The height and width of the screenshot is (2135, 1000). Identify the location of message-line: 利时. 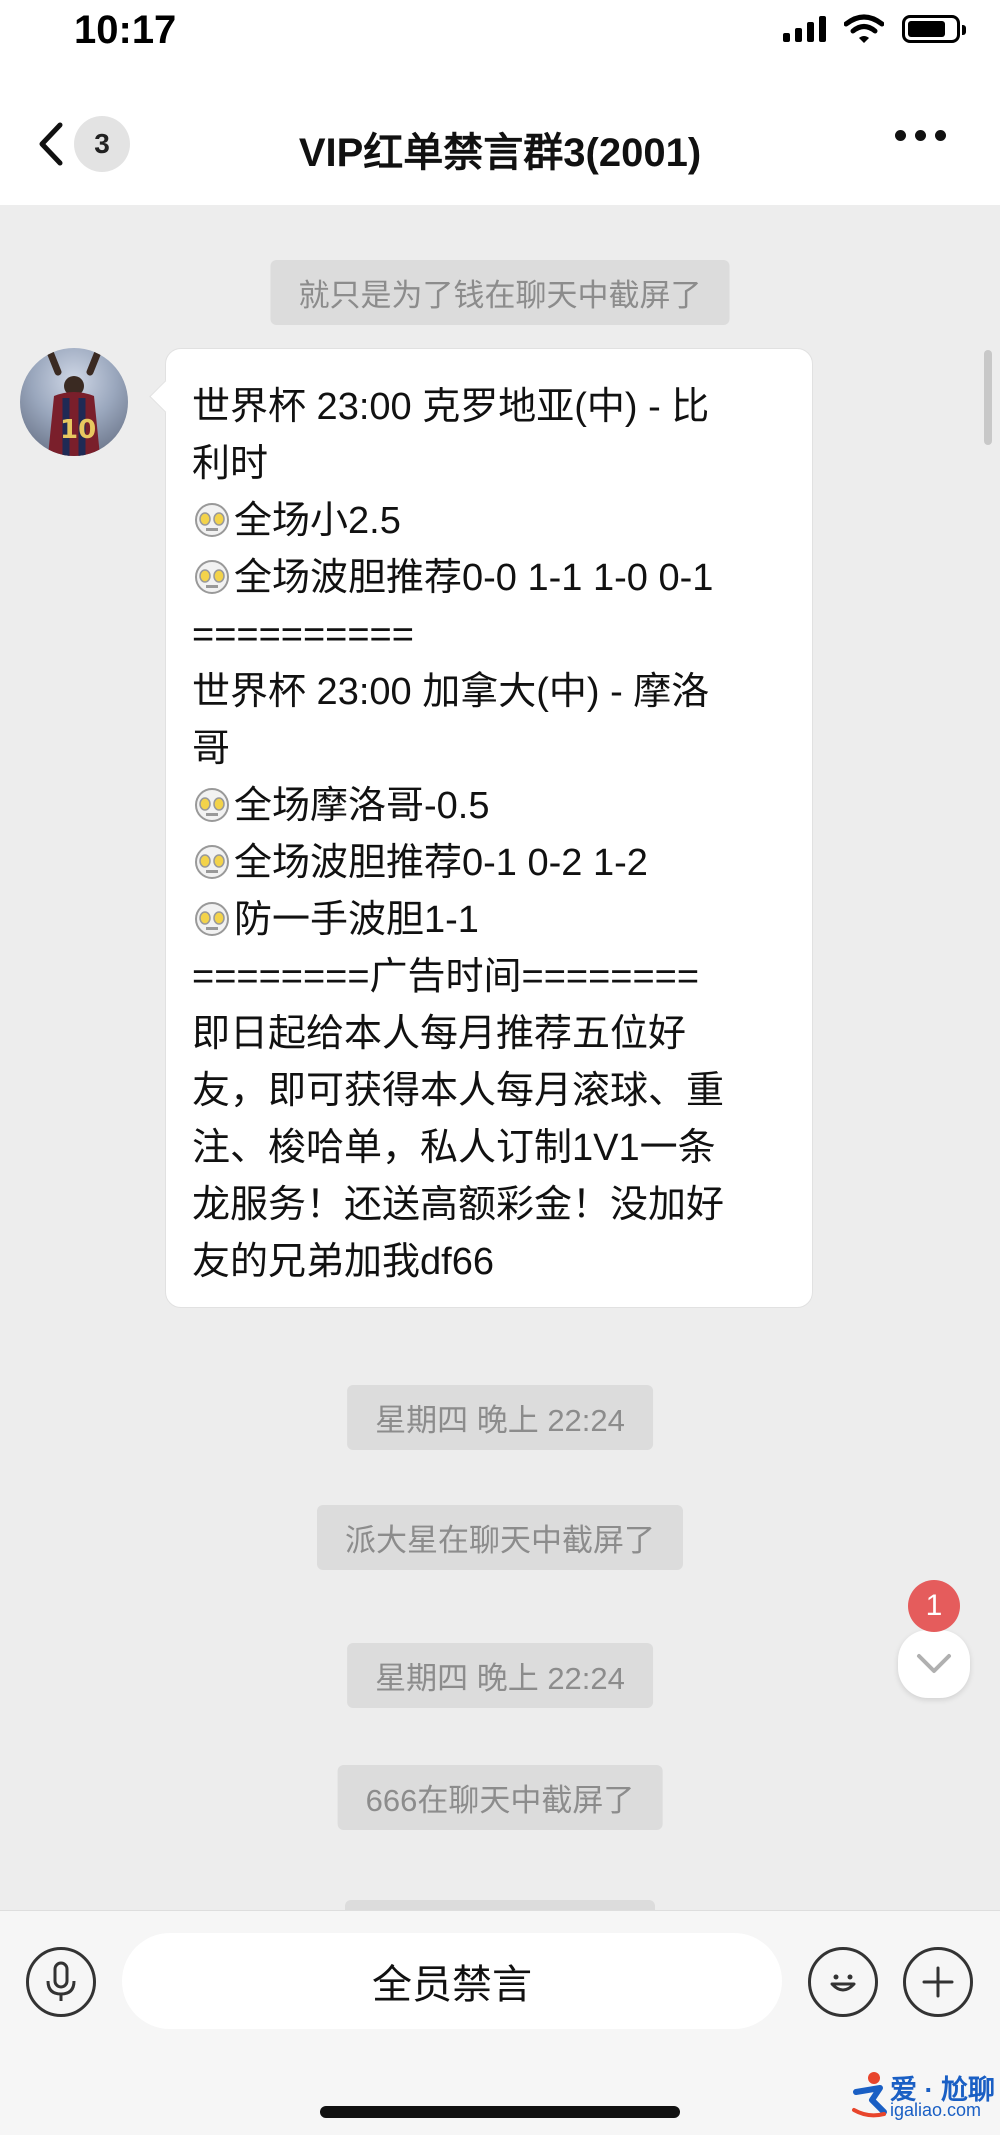
(230, 464).